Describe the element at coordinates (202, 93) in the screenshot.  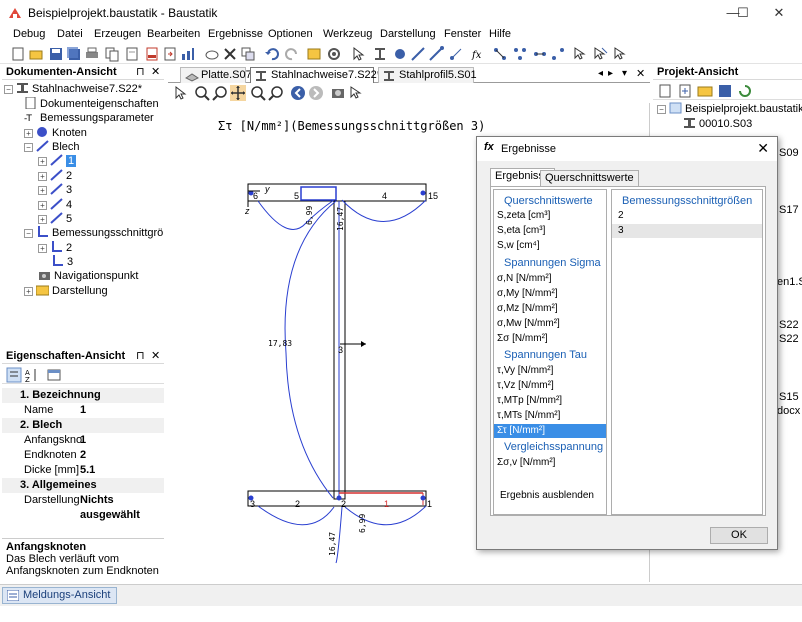
I see `zoom-in-icon` at that location.